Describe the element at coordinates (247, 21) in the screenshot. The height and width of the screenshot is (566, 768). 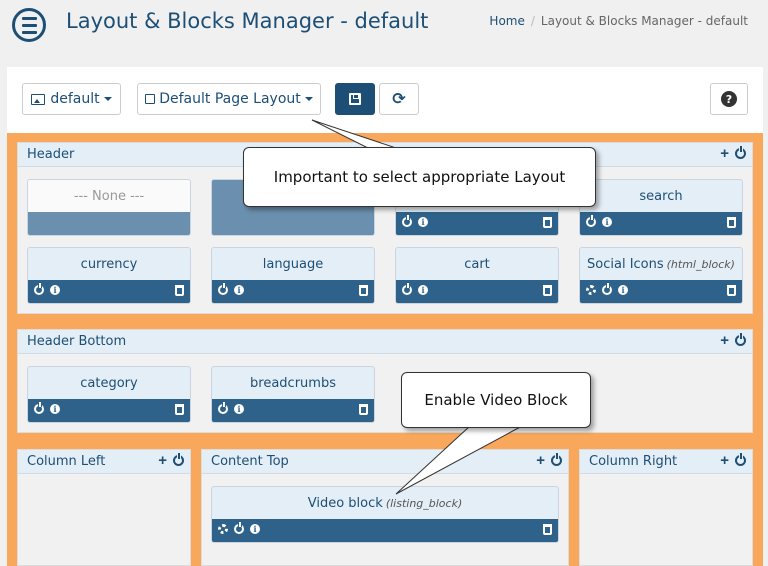
I see `page-title: Layout & Blocks Manager - default` at that location.